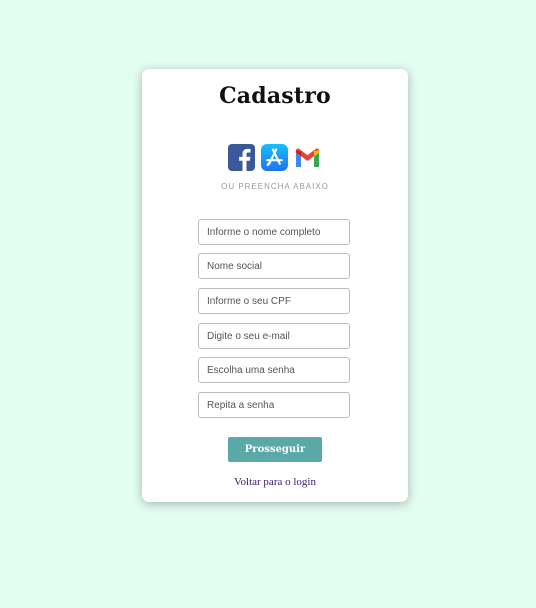 The height and width of the screenshot is (608, 536). I want to click on social-login-row, so click(274, 157).